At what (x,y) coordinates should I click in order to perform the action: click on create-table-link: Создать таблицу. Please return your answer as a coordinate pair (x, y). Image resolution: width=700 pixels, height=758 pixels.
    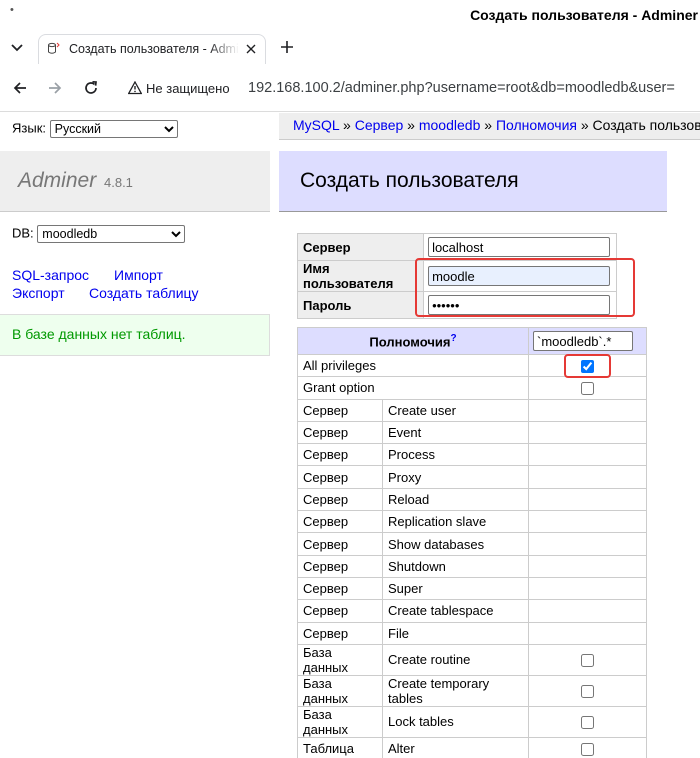
    Looking at the image, I should click on (144, 293).